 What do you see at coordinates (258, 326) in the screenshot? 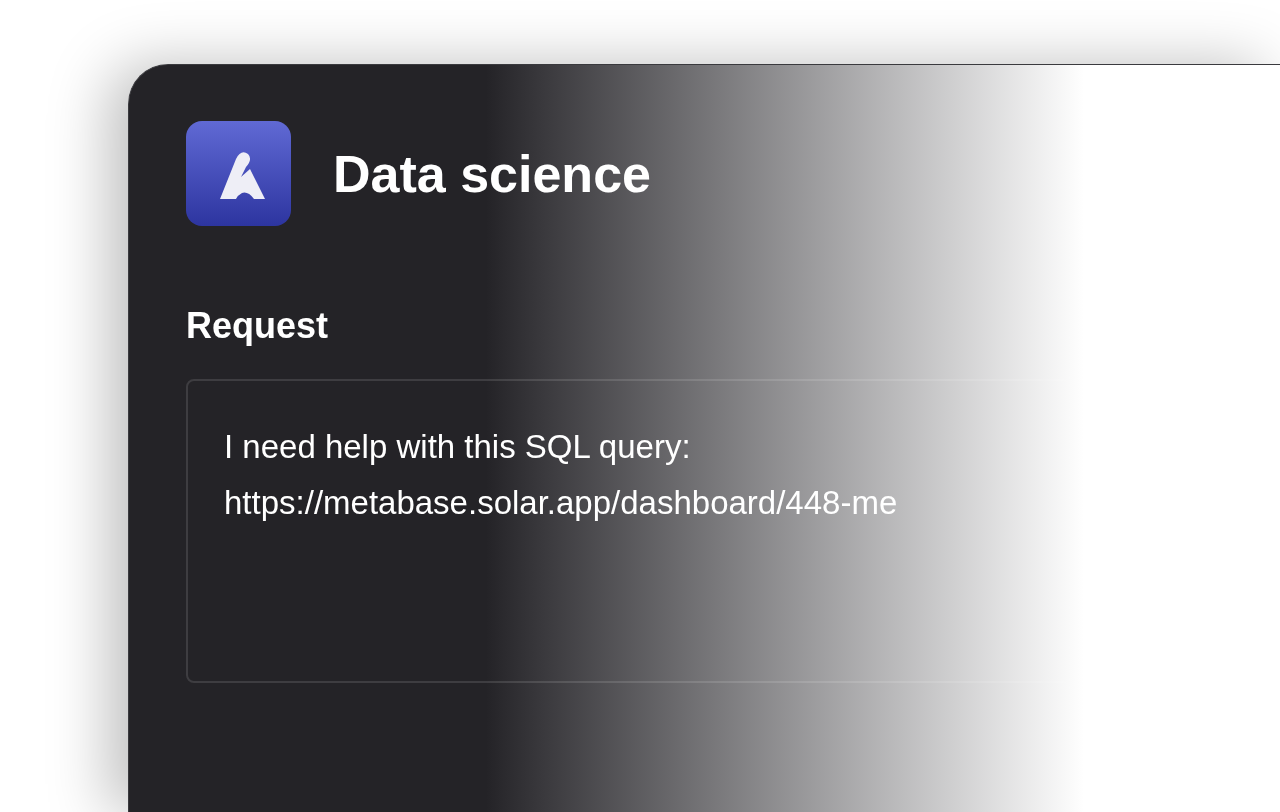
I see `field-label: Request` at bounding box center [258, 326].